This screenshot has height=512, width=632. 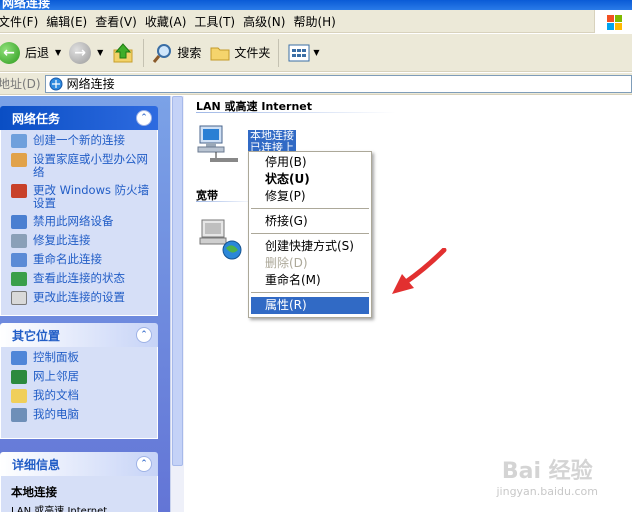 What do you see at coordinates (310, 179) in the screenshot?
I see `menu-item-status: 状态(U)` at bounding box center [310, 179].